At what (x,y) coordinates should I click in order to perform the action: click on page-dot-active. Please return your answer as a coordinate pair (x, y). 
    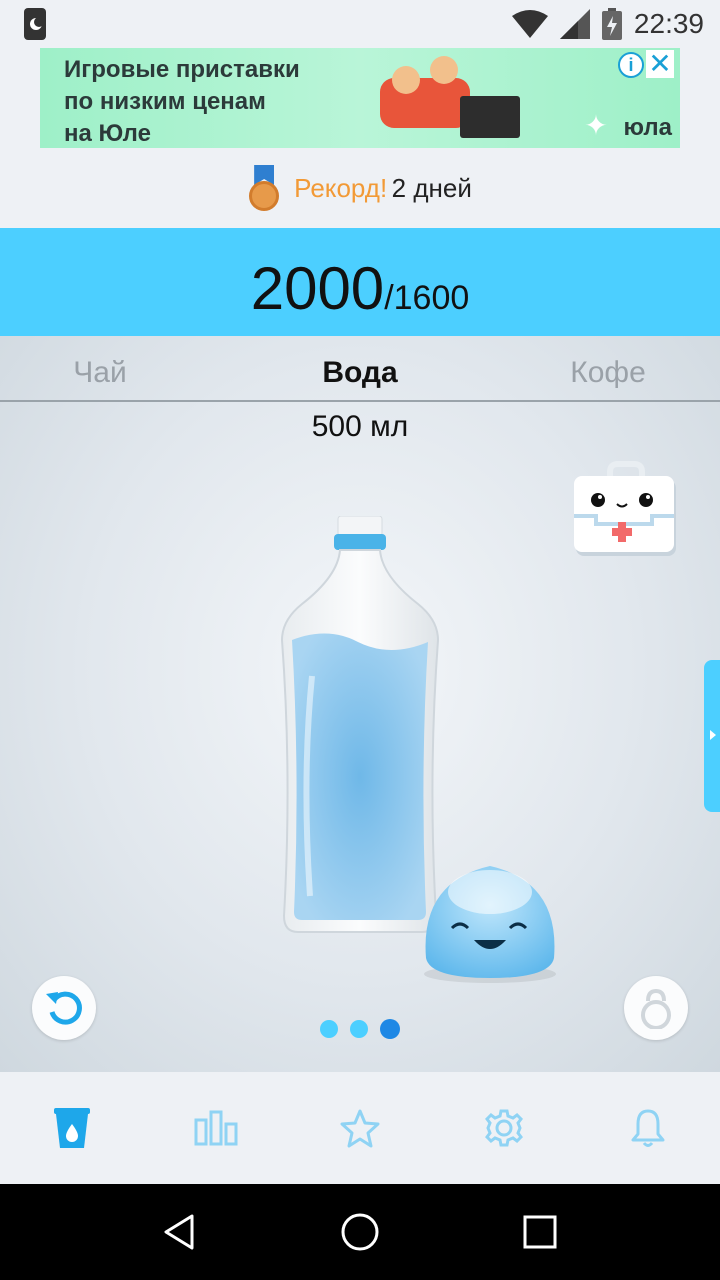
    Looking at the image, I should click on (390, 1029).